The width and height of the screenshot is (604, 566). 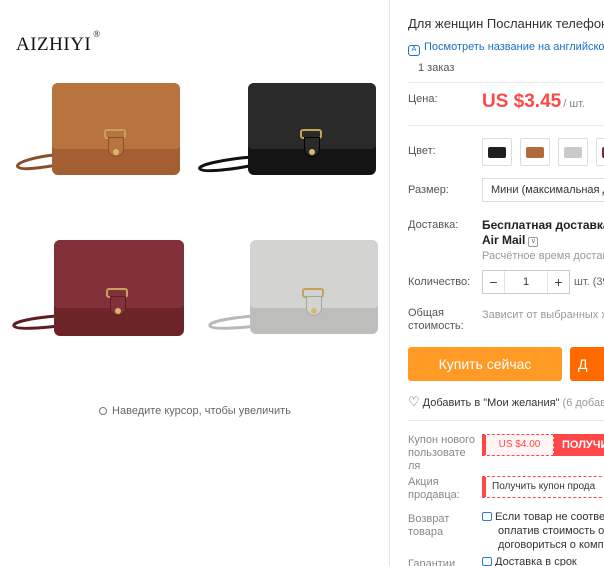 What do you see at coordinates (543, 256) in the screenshot?
I see `delivery-estimate: Расчётное время достав` at bounding box center [543, 256].